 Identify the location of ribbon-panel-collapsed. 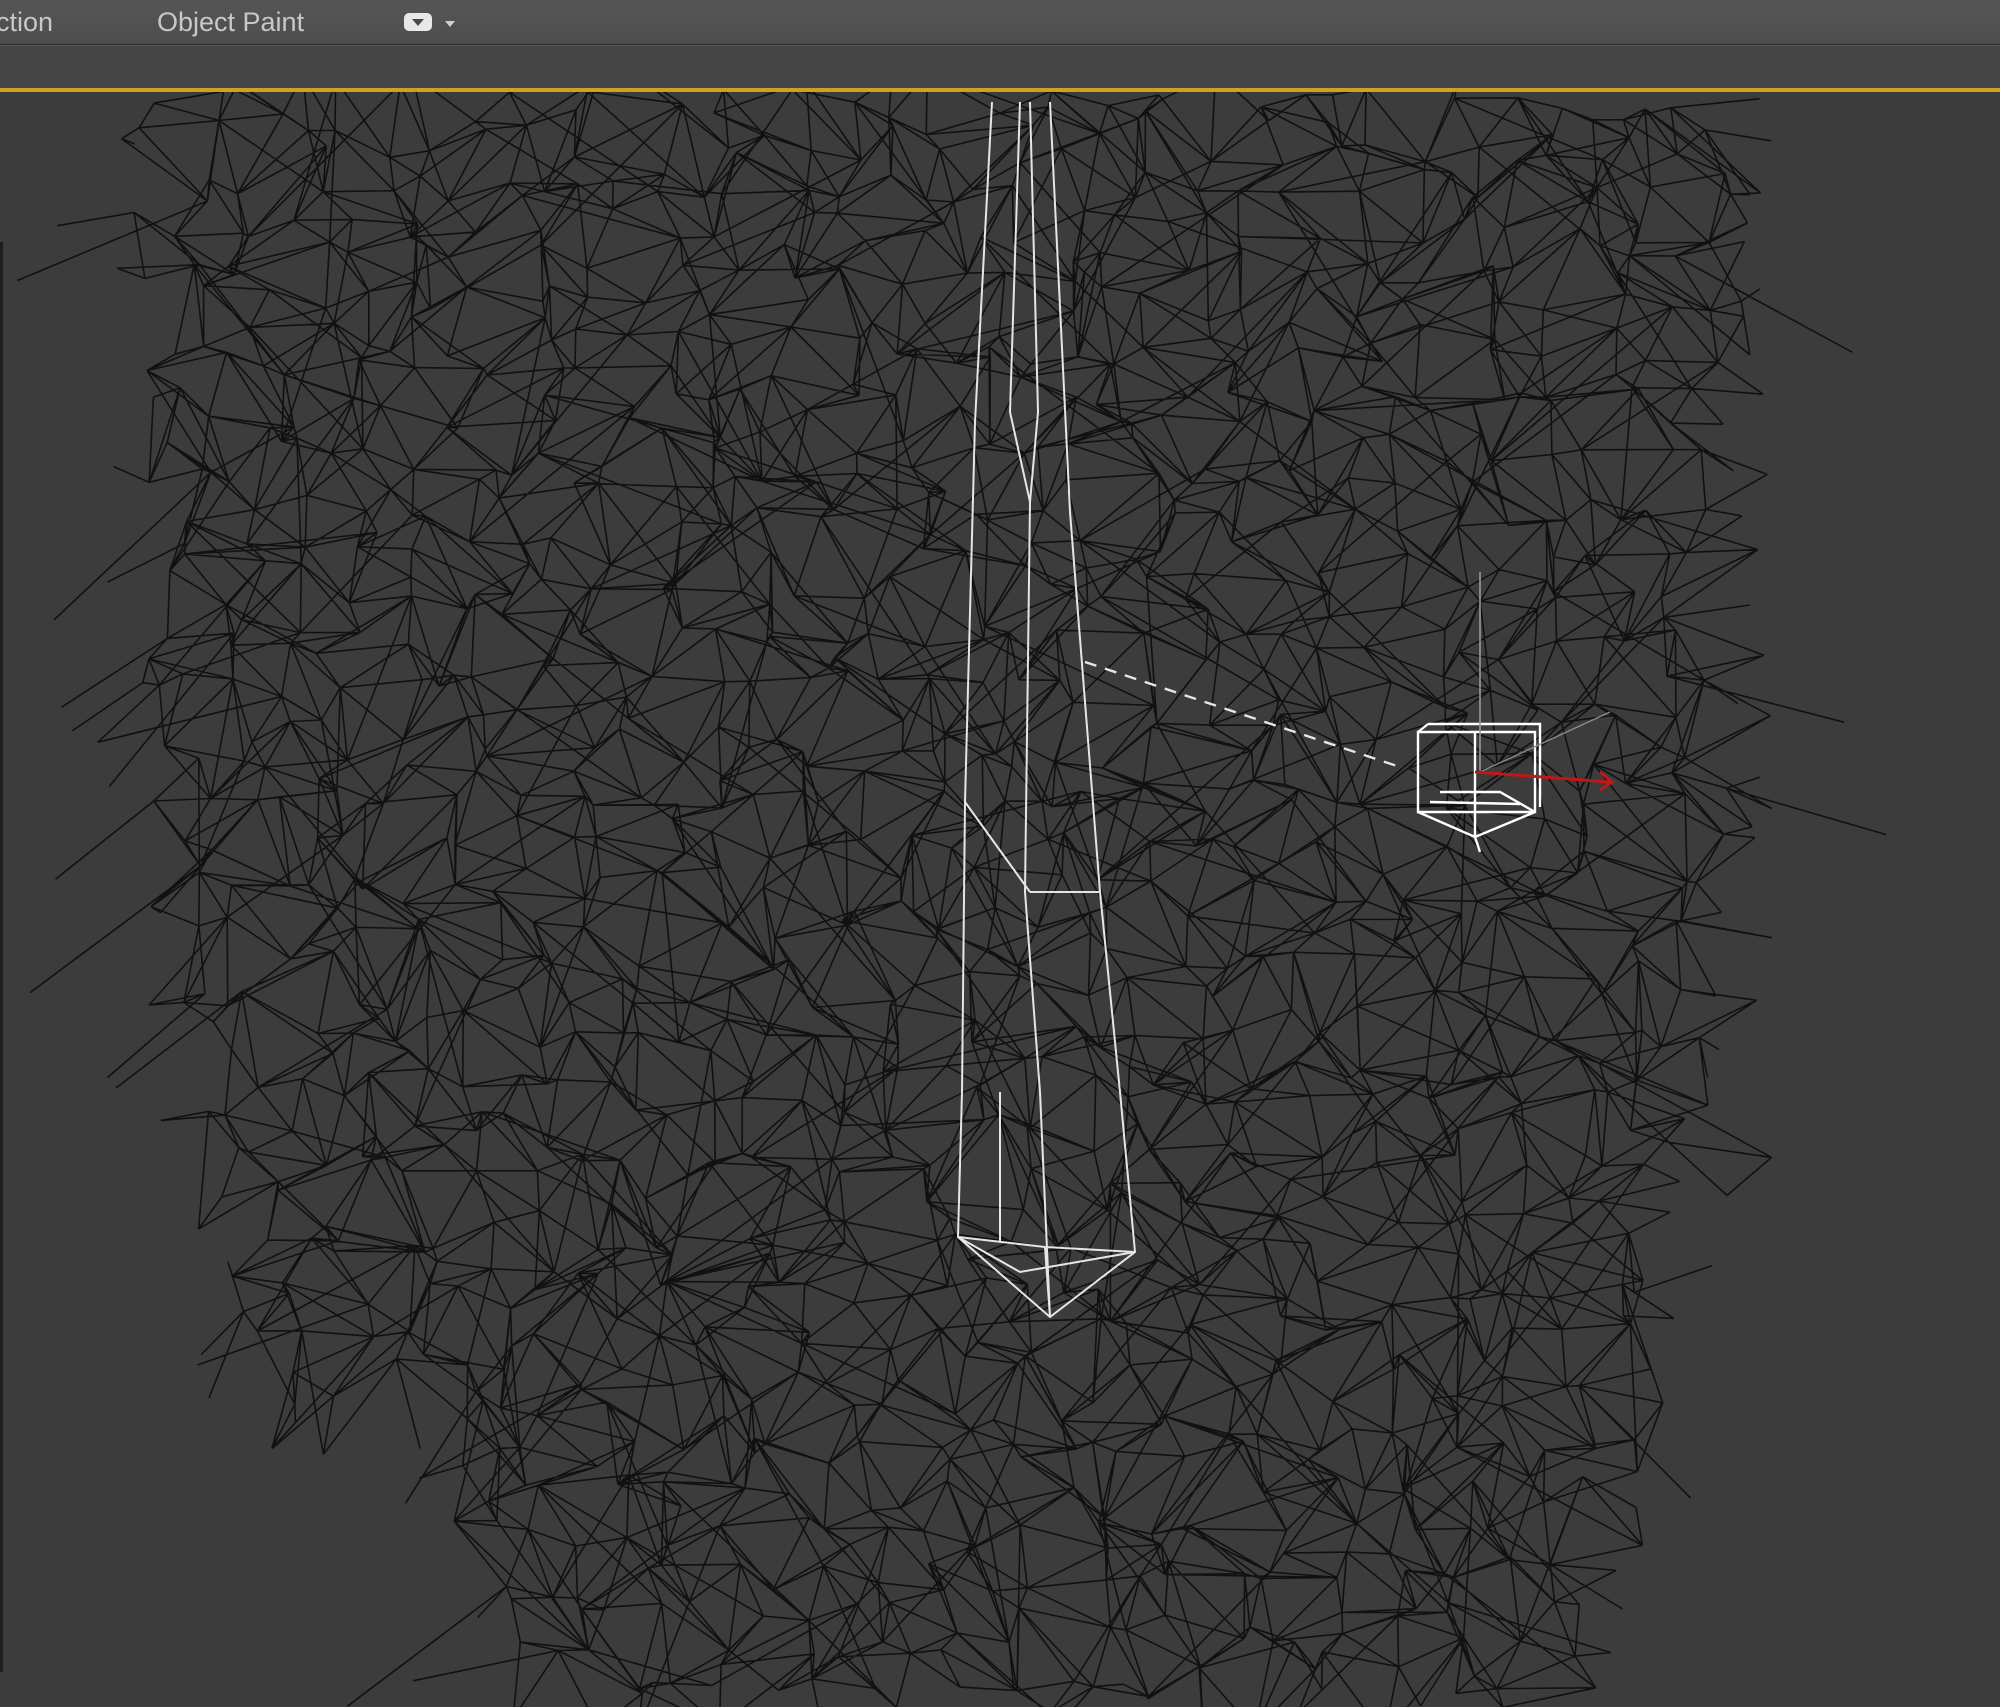
(1000, 67).